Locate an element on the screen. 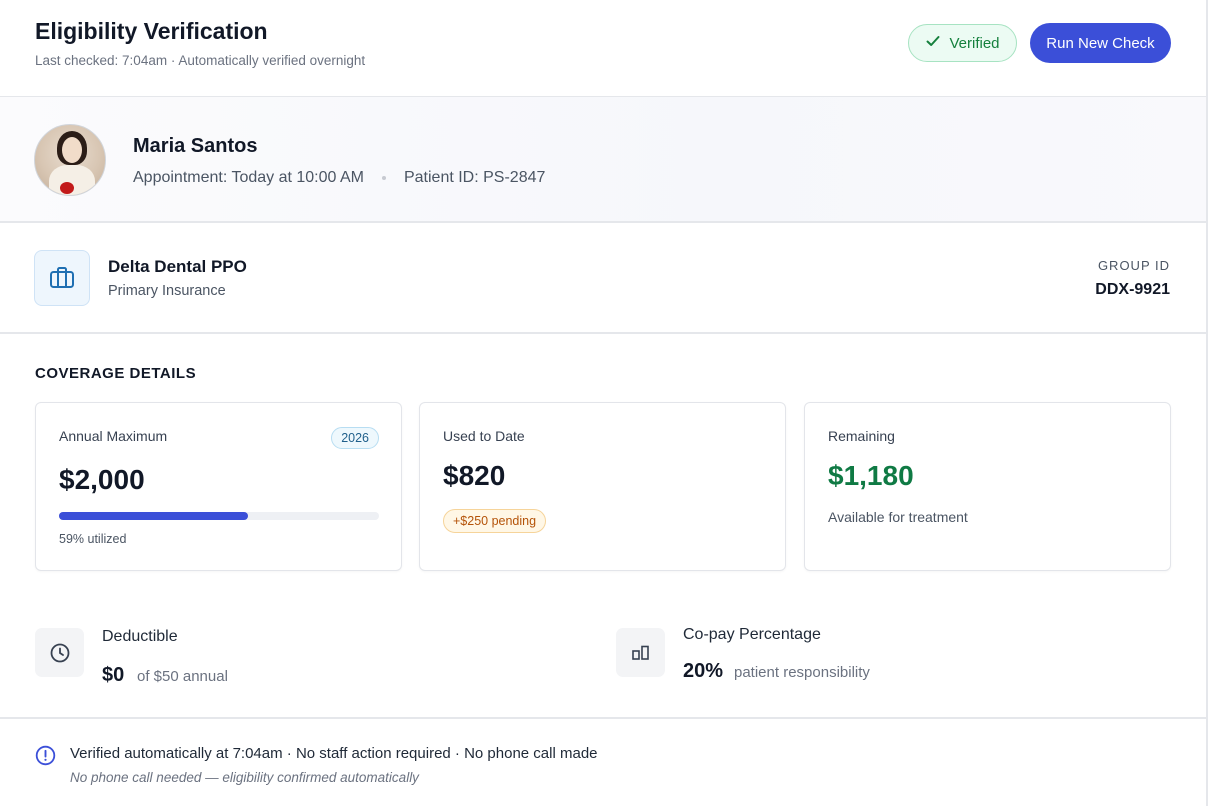 The width and height of the screenshot is (1208, 806). annual-maximum-card: Annual Maximum 2026 $2,000 59% utilized is located at coordinates (218, 486).